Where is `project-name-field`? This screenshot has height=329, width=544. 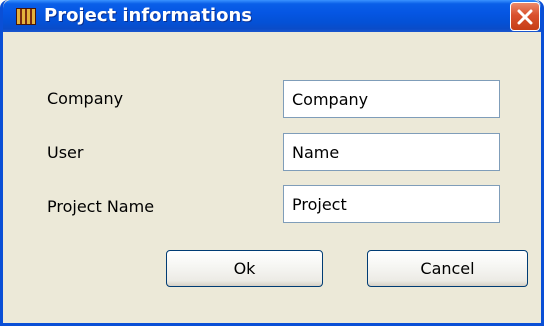
project-name-field is located at coordinates (391, 204).